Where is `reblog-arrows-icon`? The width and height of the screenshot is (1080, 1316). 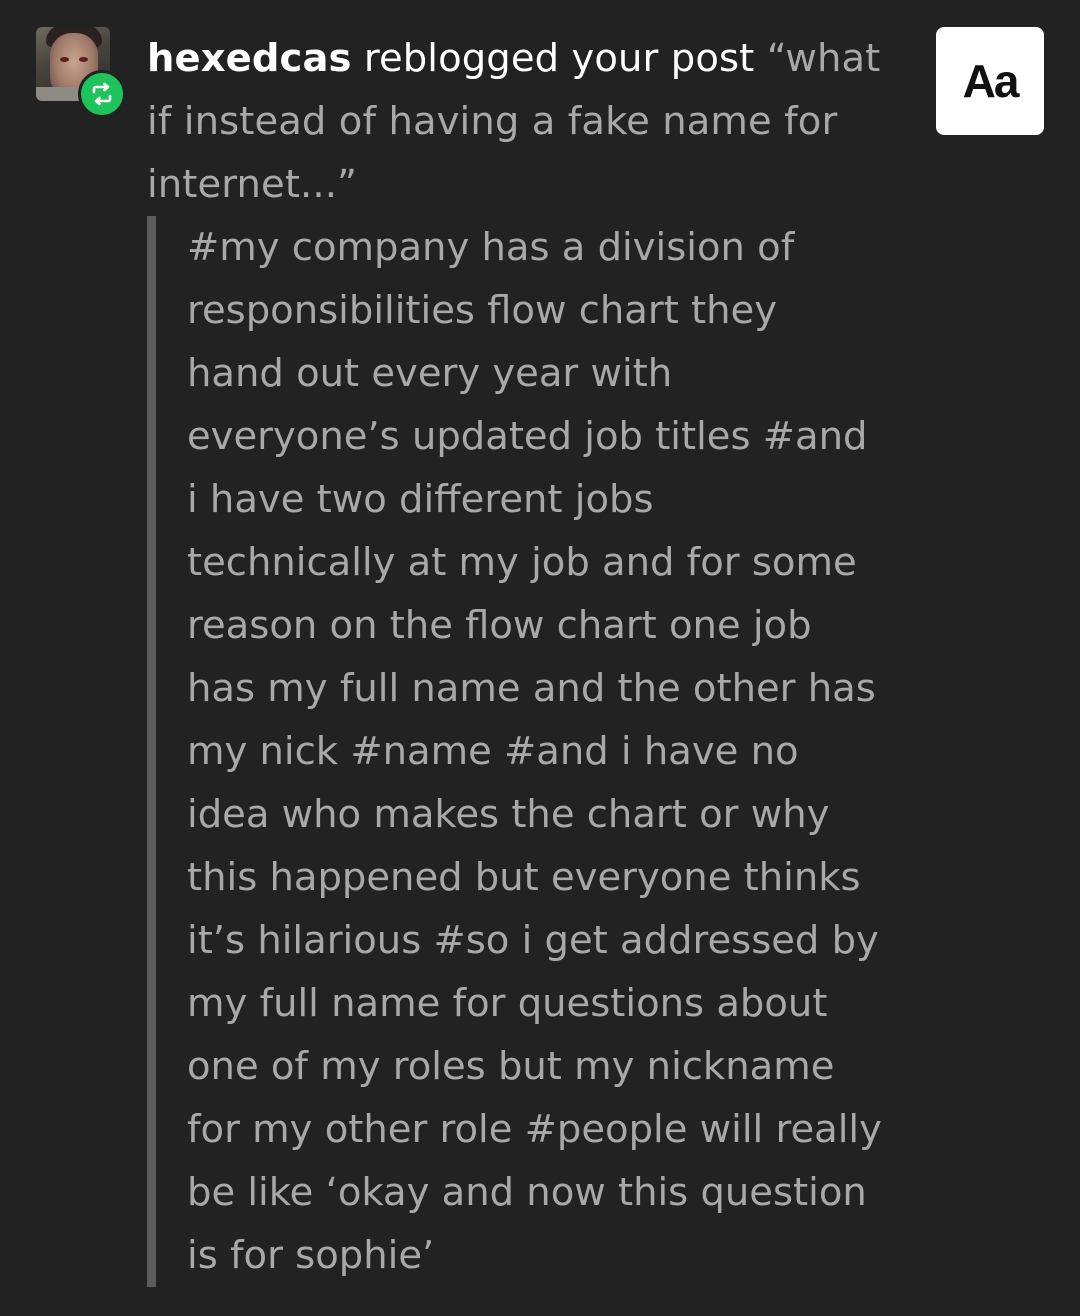 reblog-arrows-icon is located at coordinates (102, 94).